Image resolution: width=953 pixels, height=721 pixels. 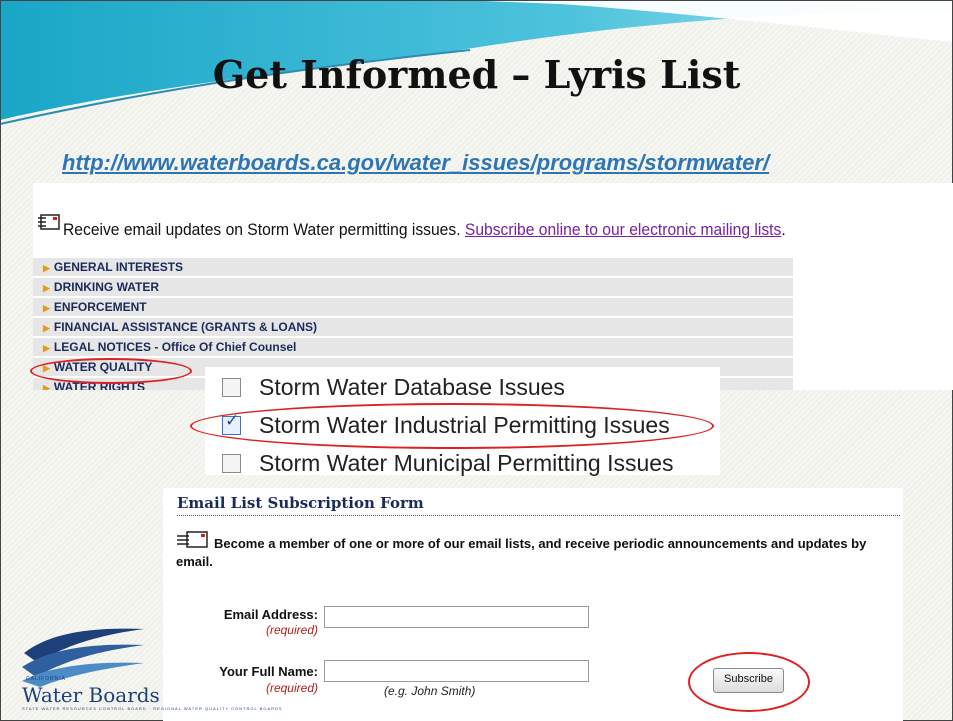 I want to click on full-name-input, so click(x=456, y=671).